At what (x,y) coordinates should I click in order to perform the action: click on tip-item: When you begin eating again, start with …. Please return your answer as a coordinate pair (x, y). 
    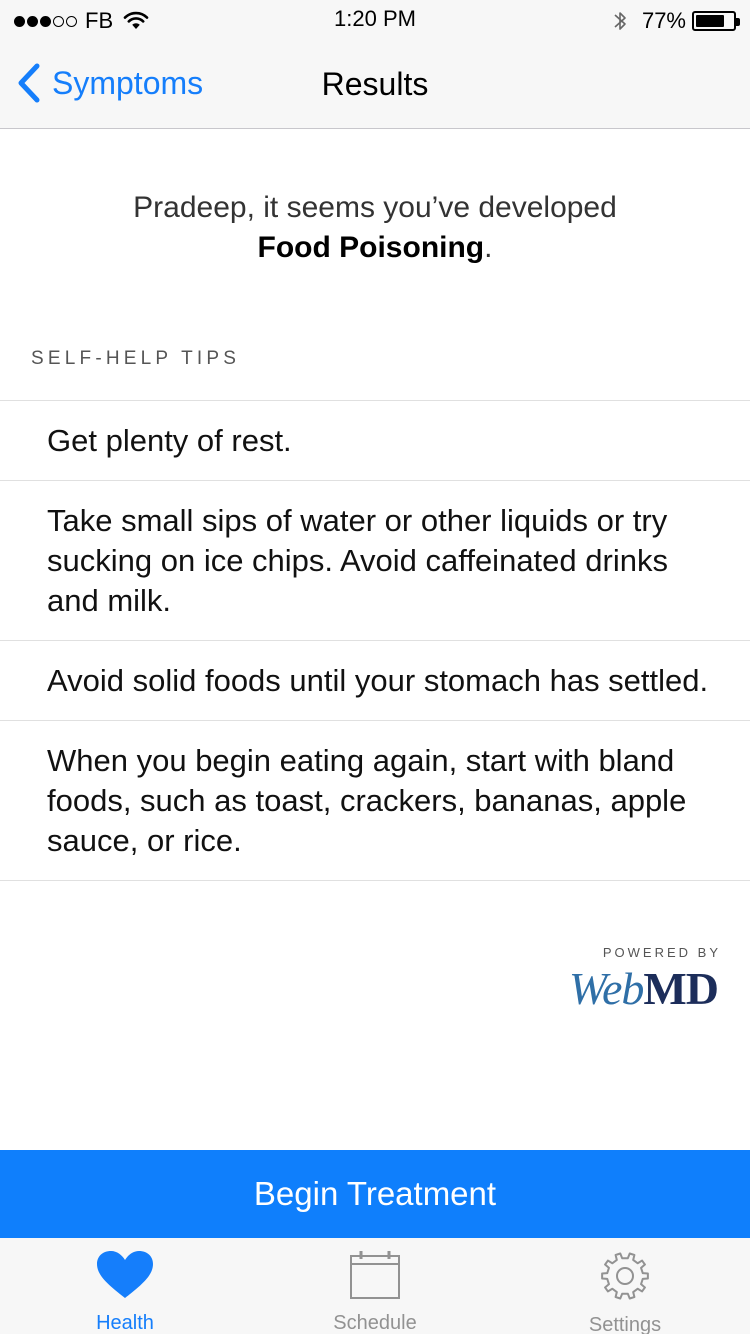
    Looking at the image, I should click on (375, 801).